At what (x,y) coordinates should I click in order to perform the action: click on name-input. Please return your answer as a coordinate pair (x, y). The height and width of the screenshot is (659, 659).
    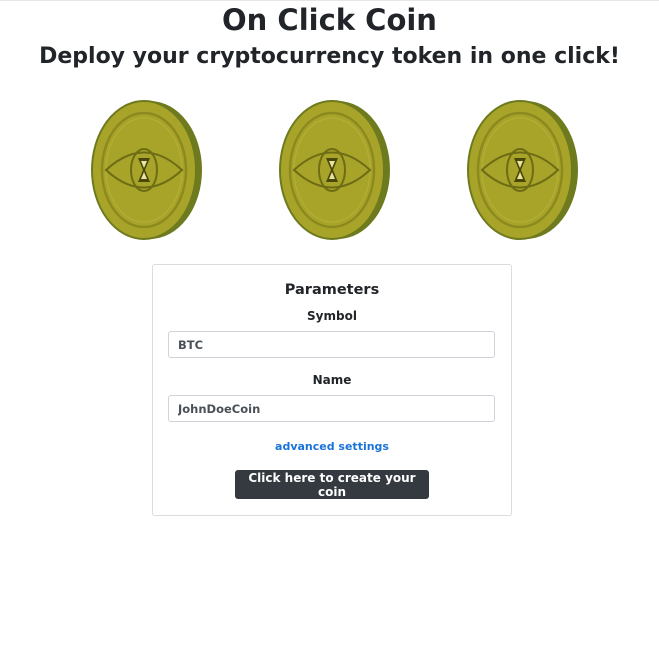
    Looking at the image, I should click on (331, 408).